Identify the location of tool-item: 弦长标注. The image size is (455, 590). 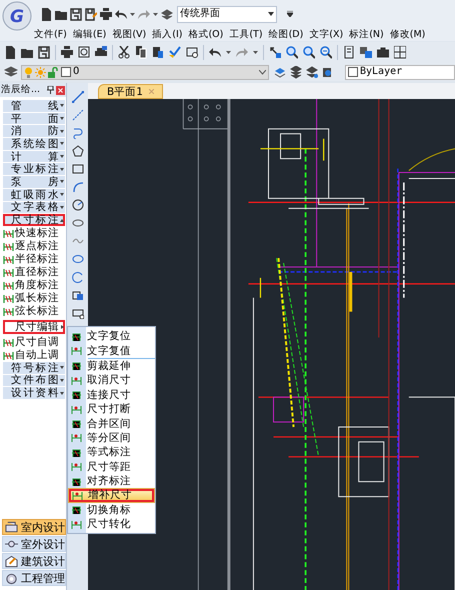
(34, 311).